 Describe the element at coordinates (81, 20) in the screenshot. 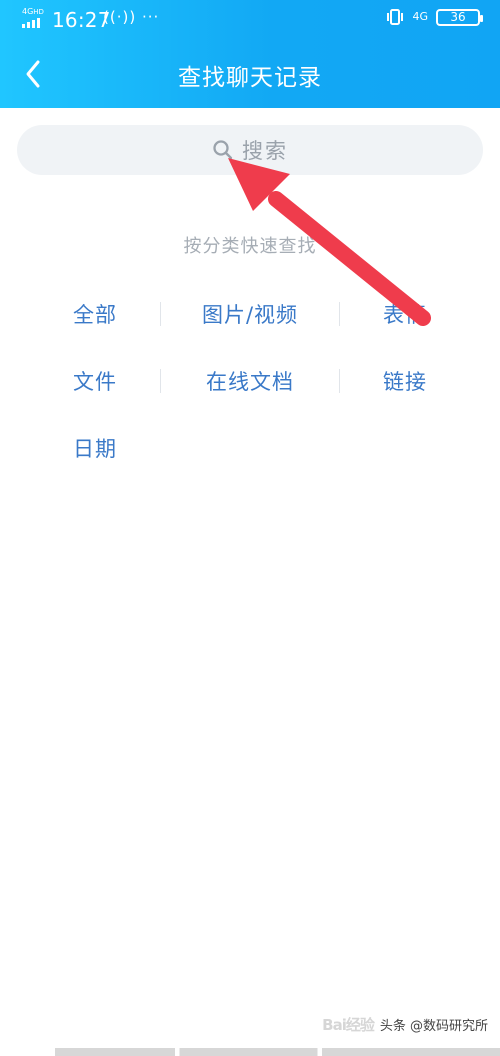

I see `status-time: 16:27` at that location.